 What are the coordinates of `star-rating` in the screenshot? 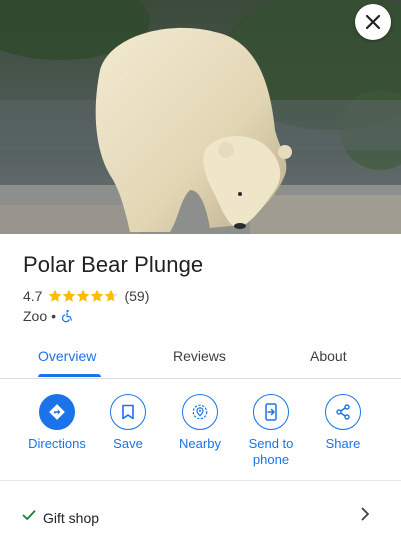 It's located at (83, 296).